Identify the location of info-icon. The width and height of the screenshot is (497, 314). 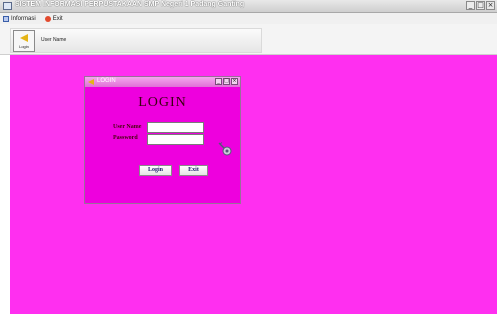
(6, 18).